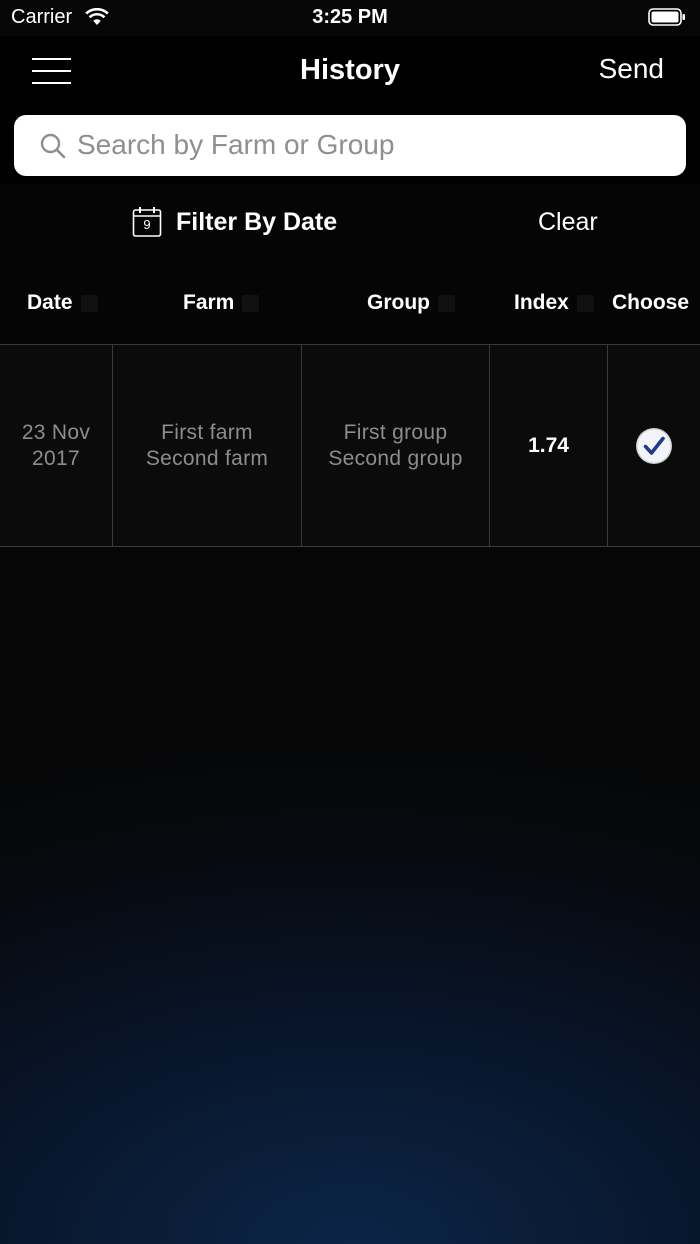 This screenshot has width=700, height=1244. I want to click on column-header-index: Index, so click(554, 303).